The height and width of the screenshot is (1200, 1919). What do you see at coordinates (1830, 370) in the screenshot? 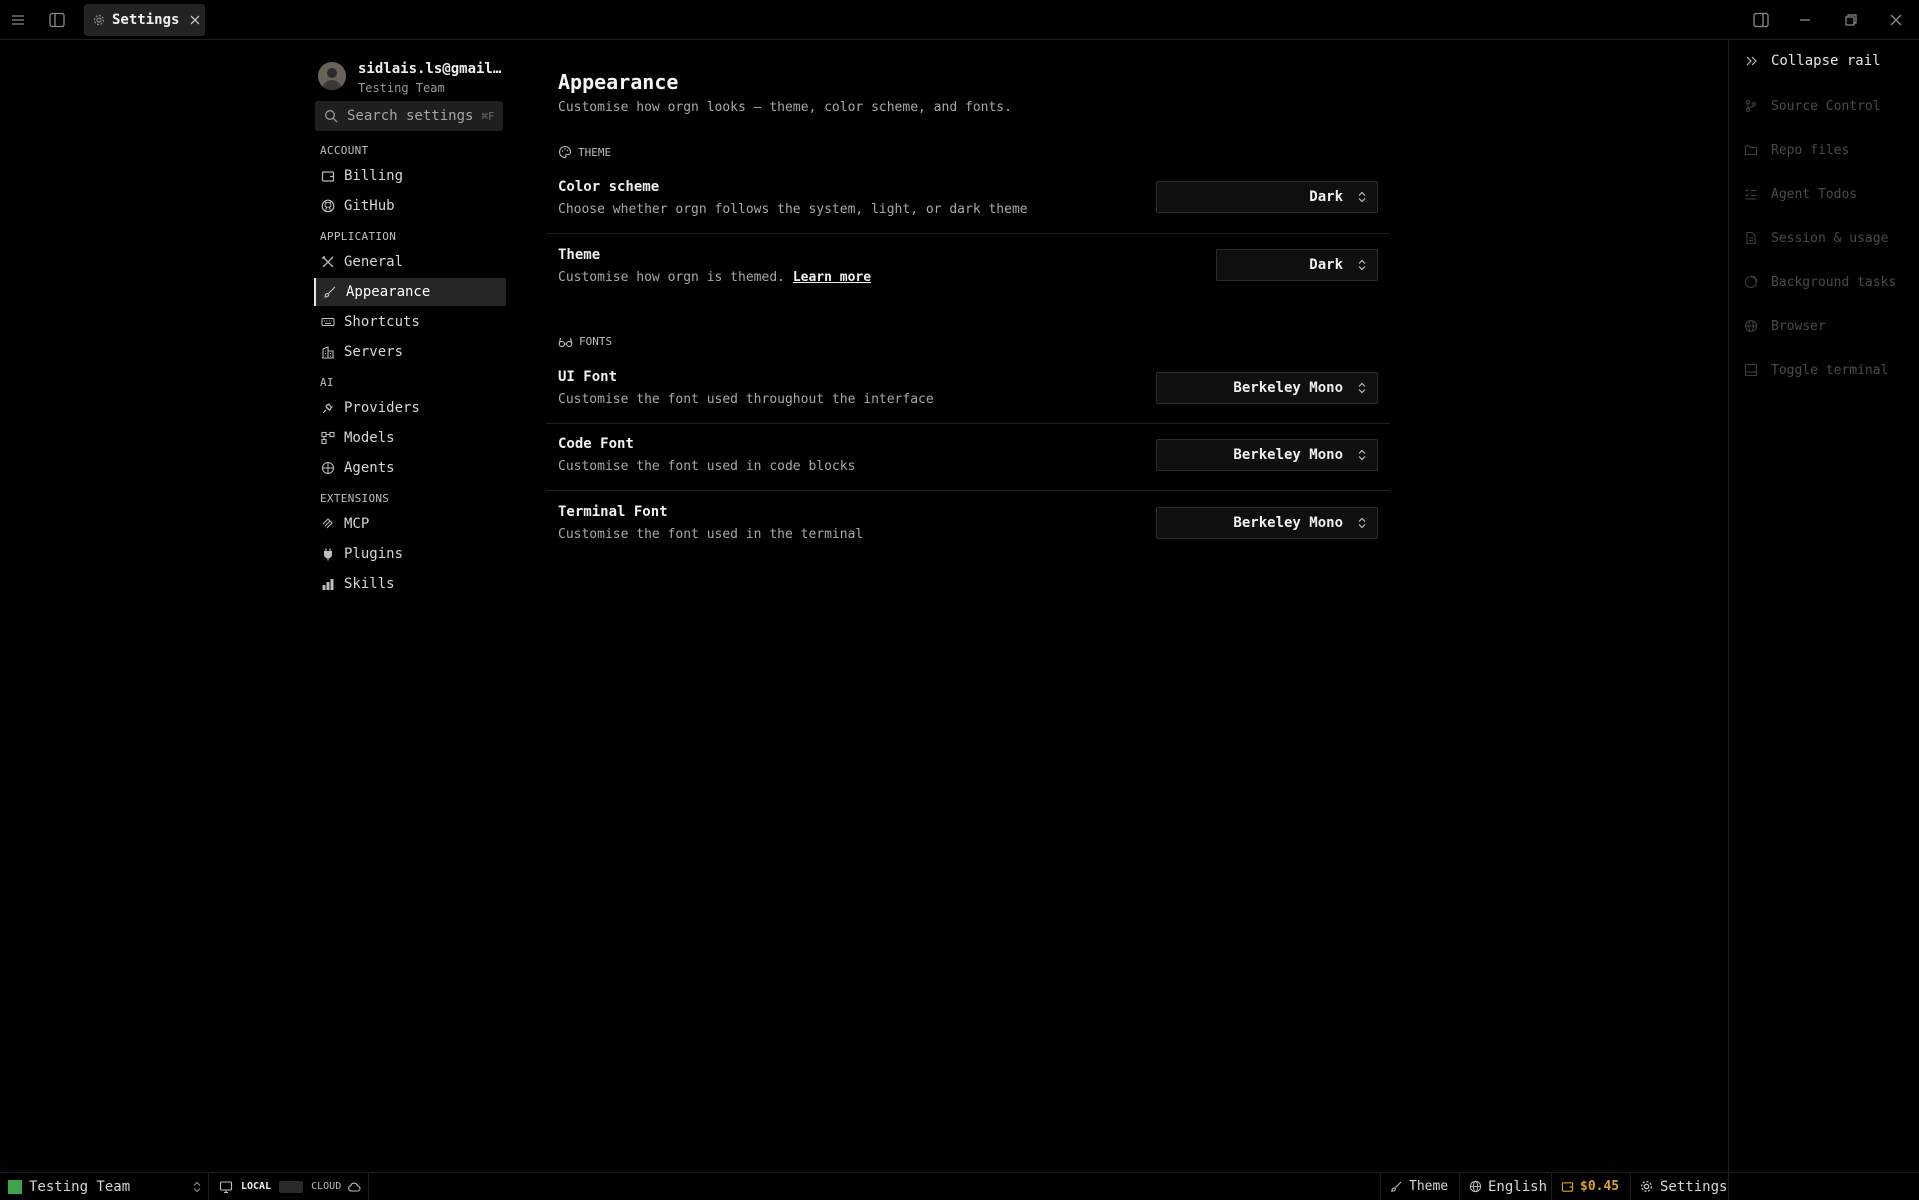
I see `rail-label: Toggle terminal` at bounding box center [1830, 370].